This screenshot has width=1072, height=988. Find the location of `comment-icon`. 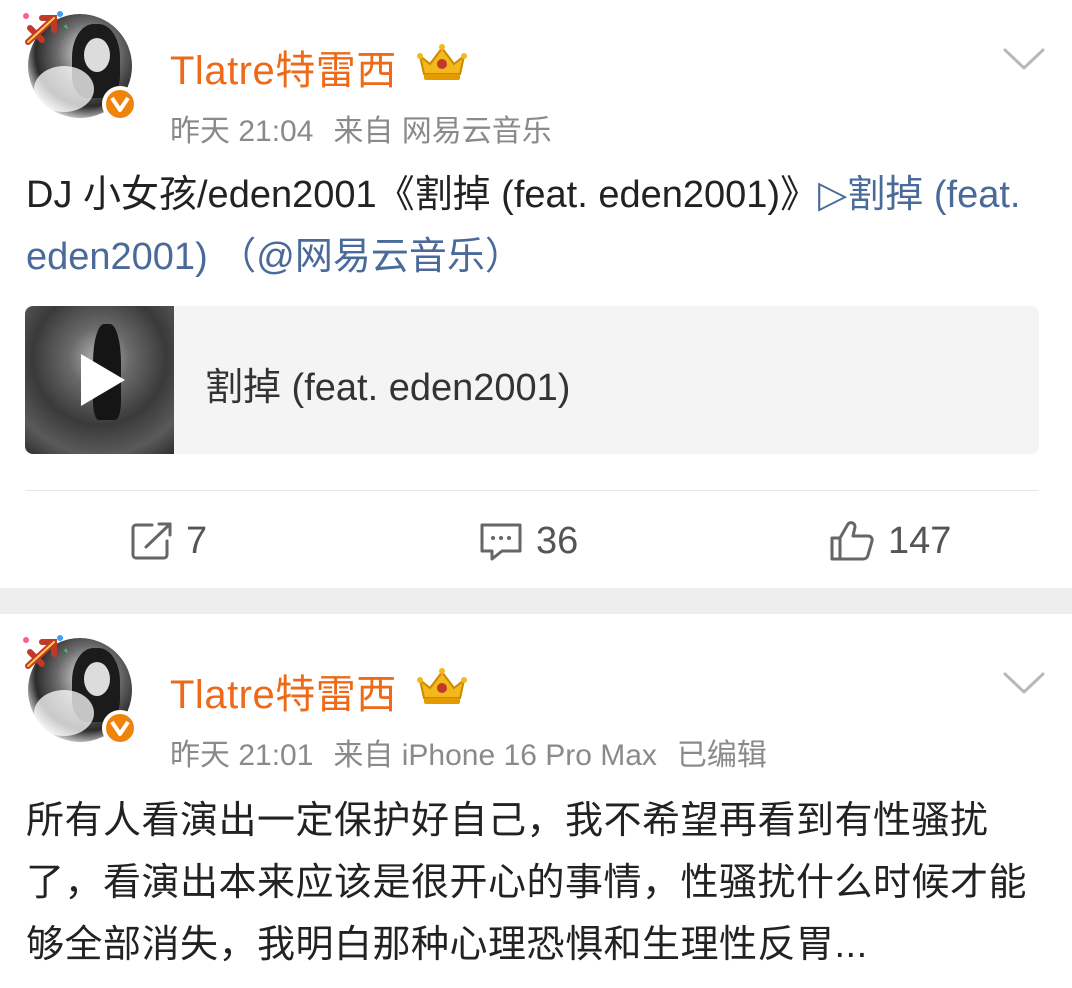

comment-icon is located at coordinates (501, 542).